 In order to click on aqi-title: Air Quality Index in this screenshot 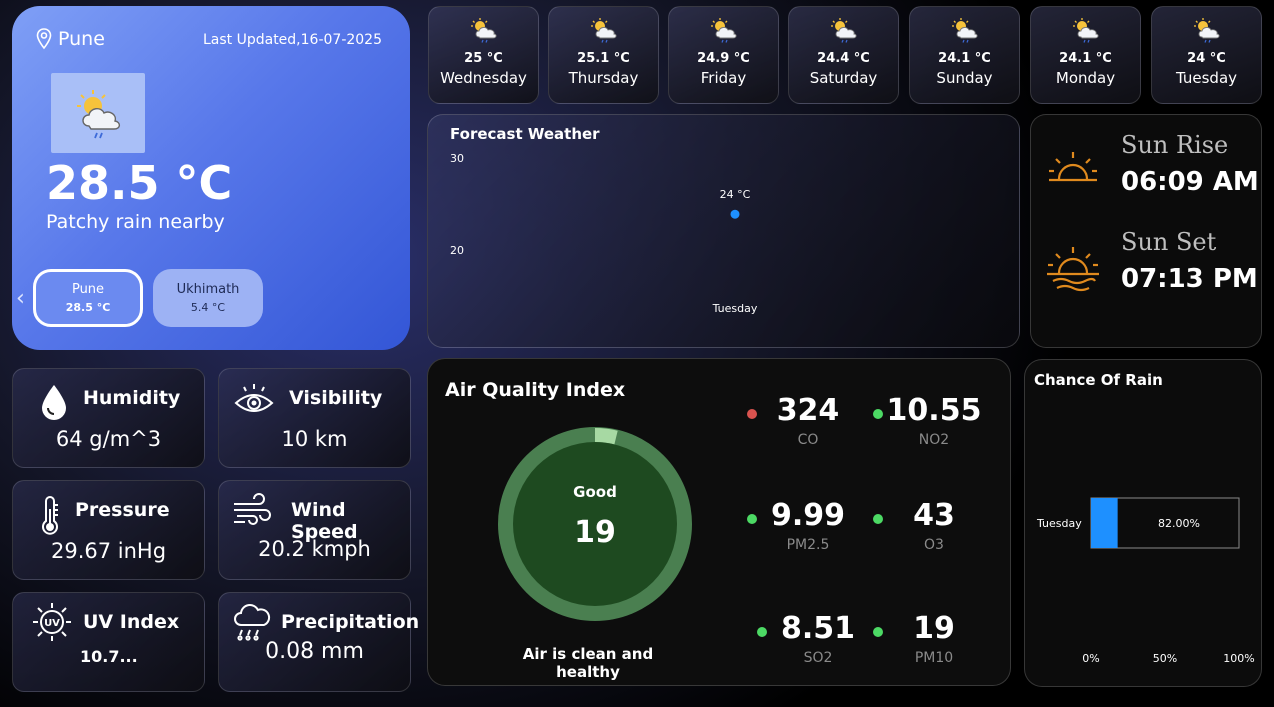, I will do `click(535, 390)`.